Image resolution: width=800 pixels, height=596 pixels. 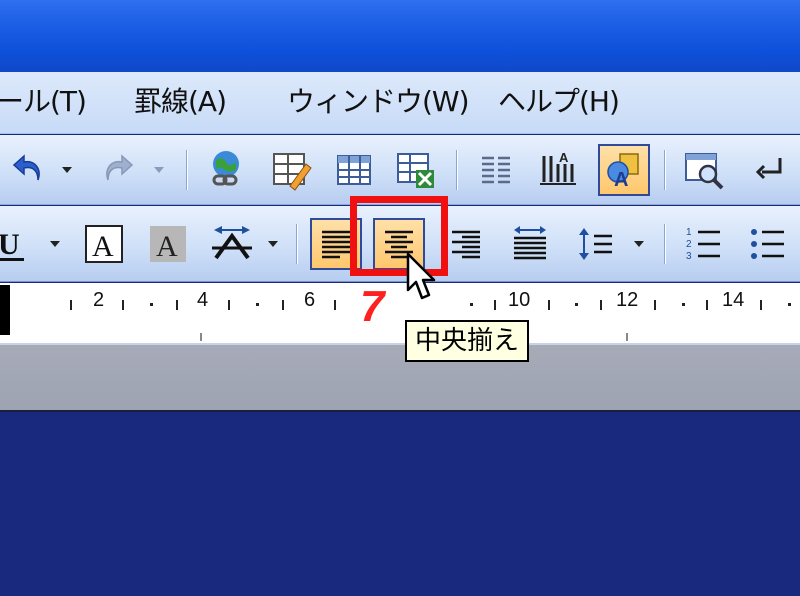 I want to click on vertical-text-button: A, so click(x=558, y=170).